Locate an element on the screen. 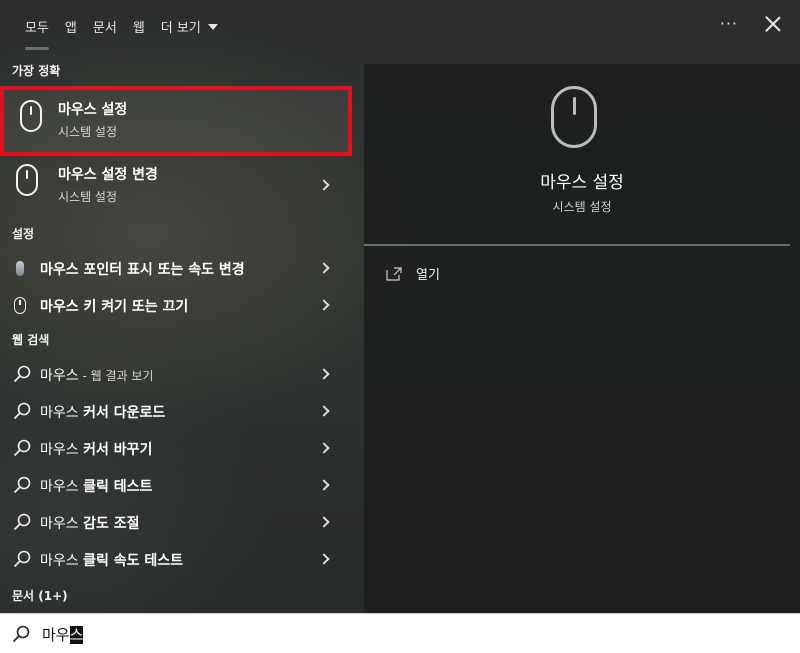  result-subtitle: 시스템 설정 is located at coordinates (88, 197).